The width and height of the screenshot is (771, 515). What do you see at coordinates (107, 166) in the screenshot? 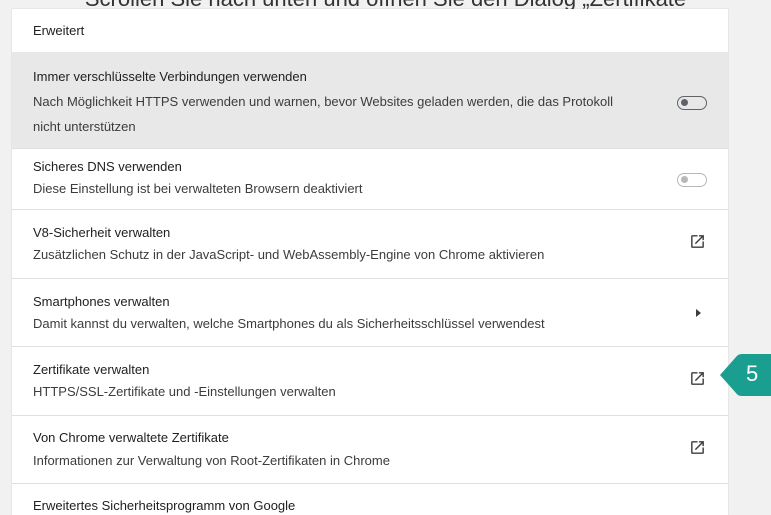
I see `setting-title: Sicheres DNS verwenden` at bounding box center [107, 166].